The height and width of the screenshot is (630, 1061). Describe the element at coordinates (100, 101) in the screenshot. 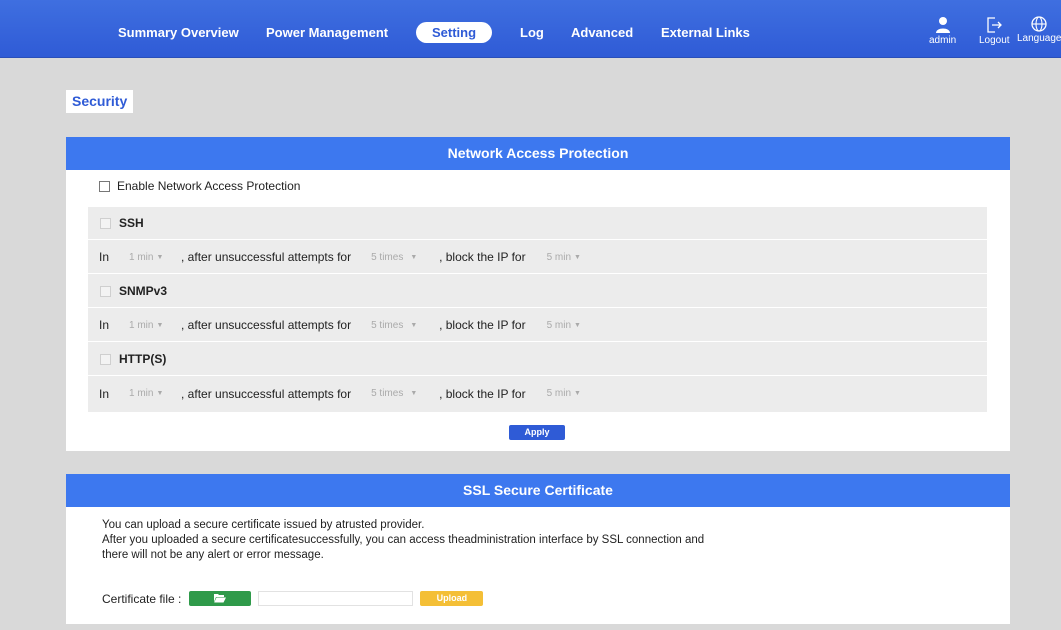

I see `section-tab-security: Security` at that location.